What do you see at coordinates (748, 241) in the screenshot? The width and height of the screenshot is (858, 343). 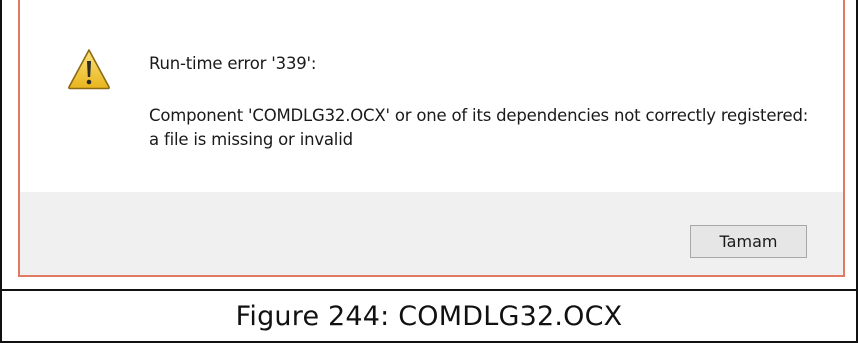 I see `ok-button: Tamam` at bounding box center [748, 241].